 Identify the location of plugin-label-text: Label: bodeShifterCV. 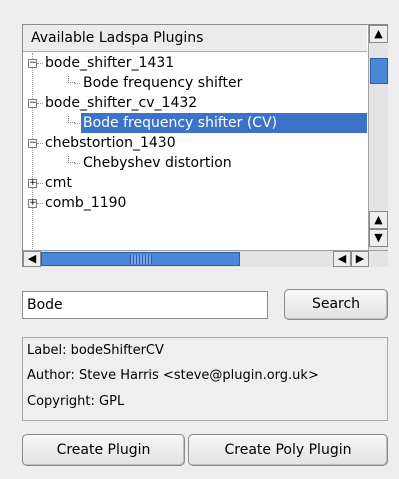
(95, 350).